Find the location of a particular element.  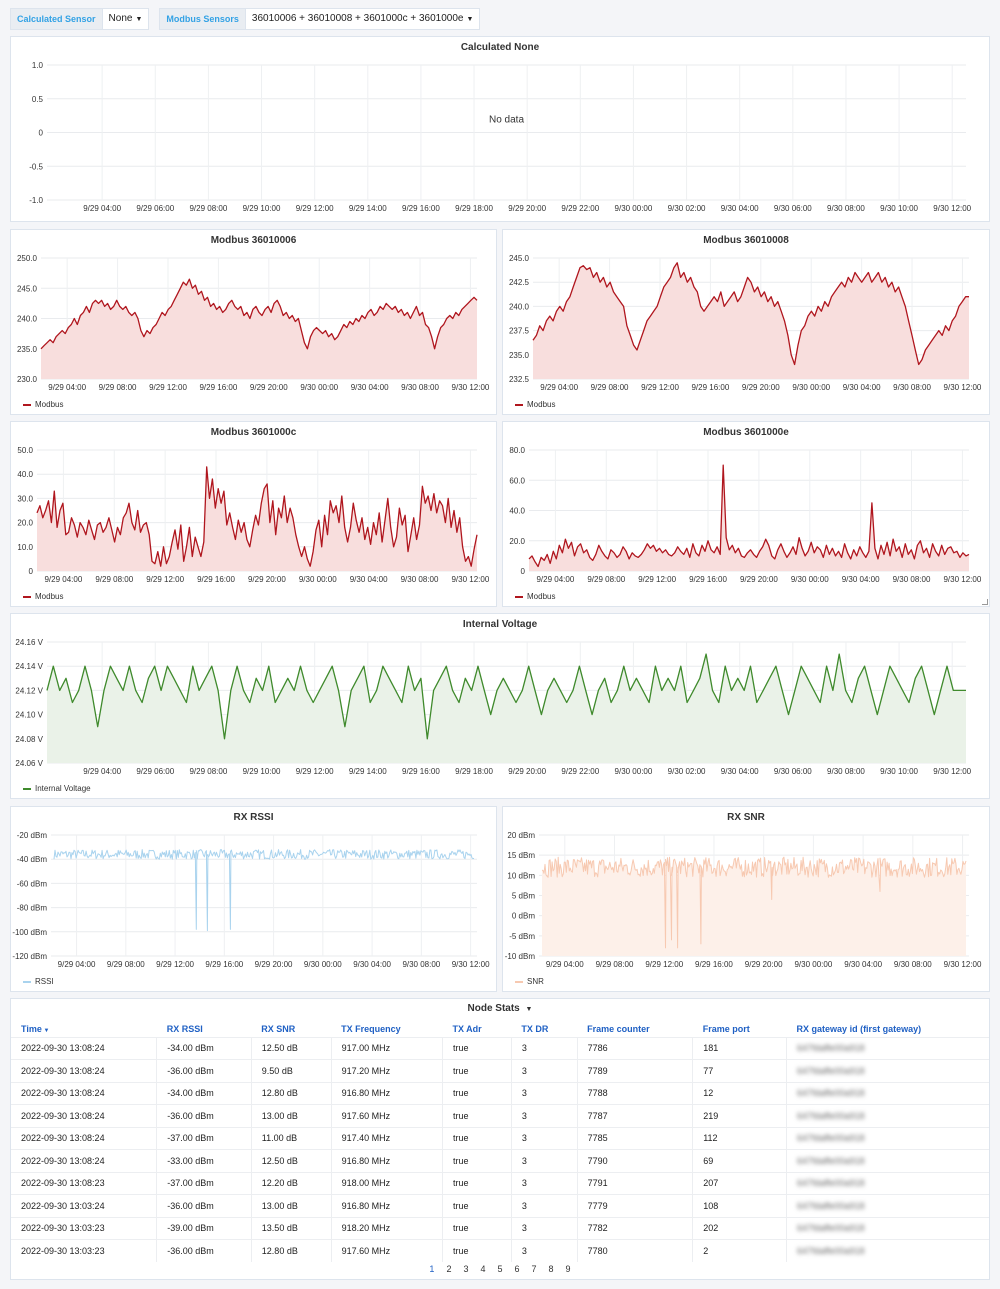

table-cell: 12.80 dB is located at coordinates (291, 1250).